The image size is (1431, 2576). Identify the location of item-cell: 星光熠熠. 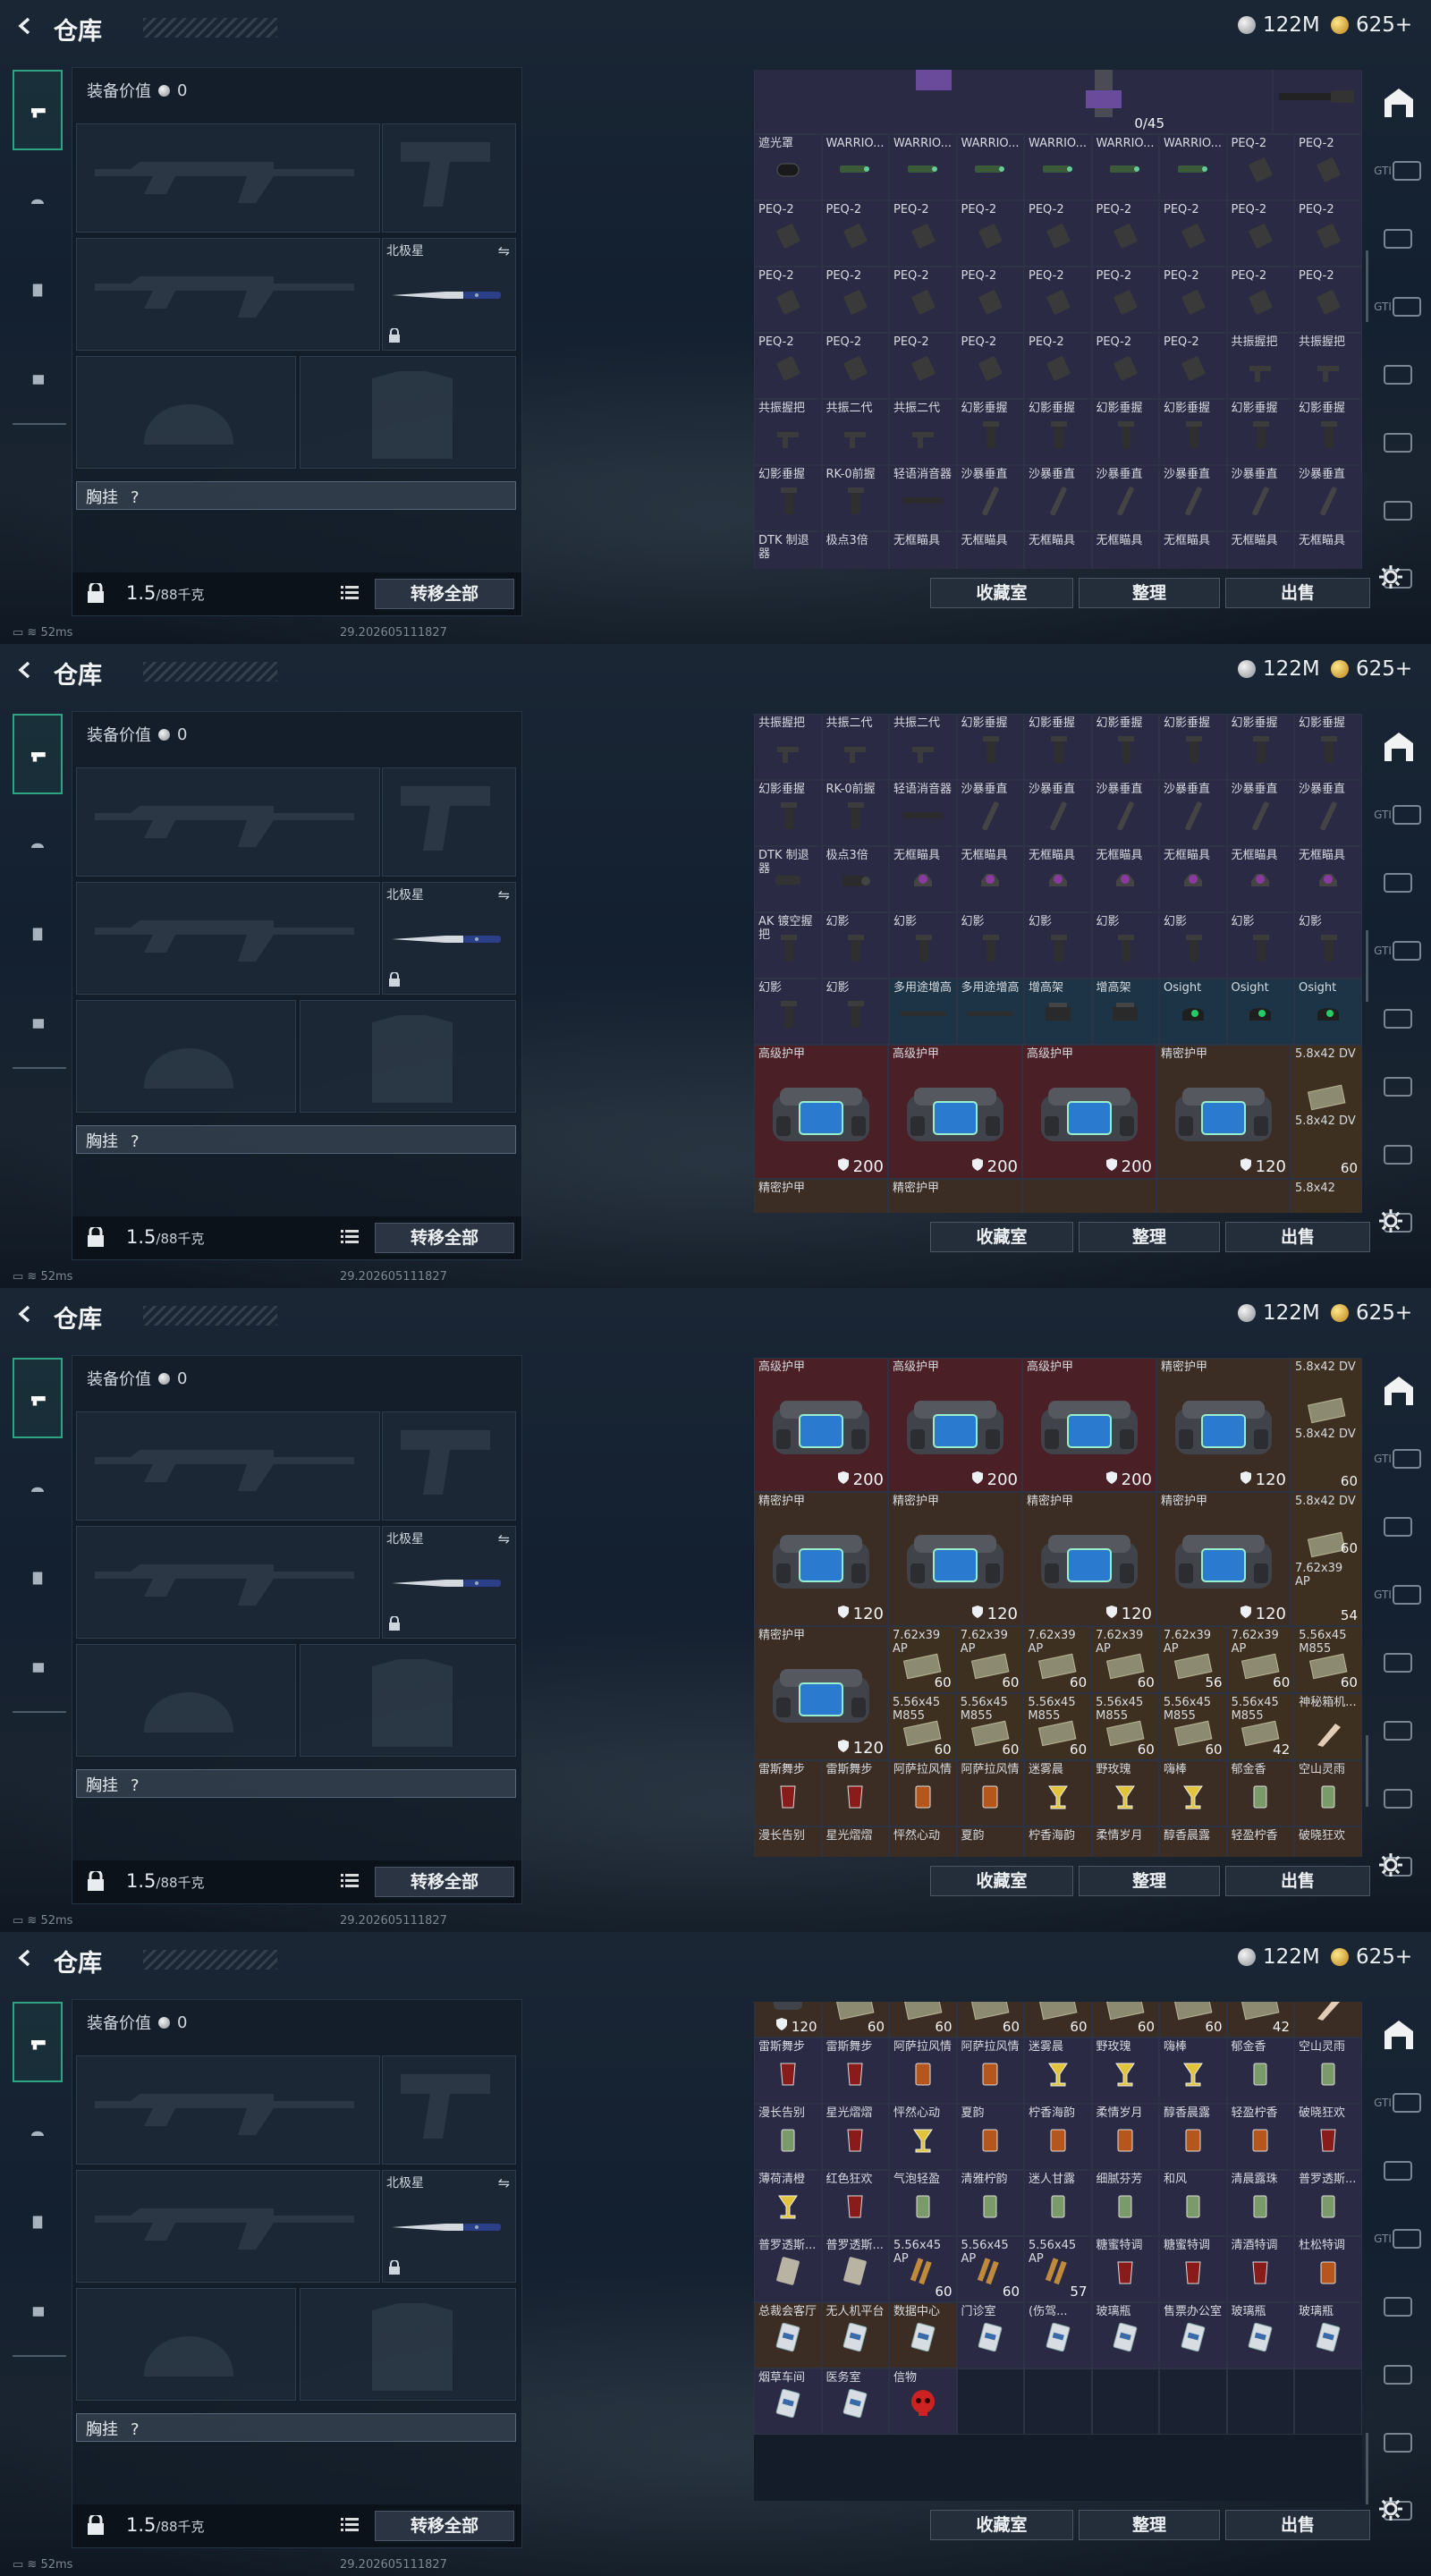
(855, 1841).